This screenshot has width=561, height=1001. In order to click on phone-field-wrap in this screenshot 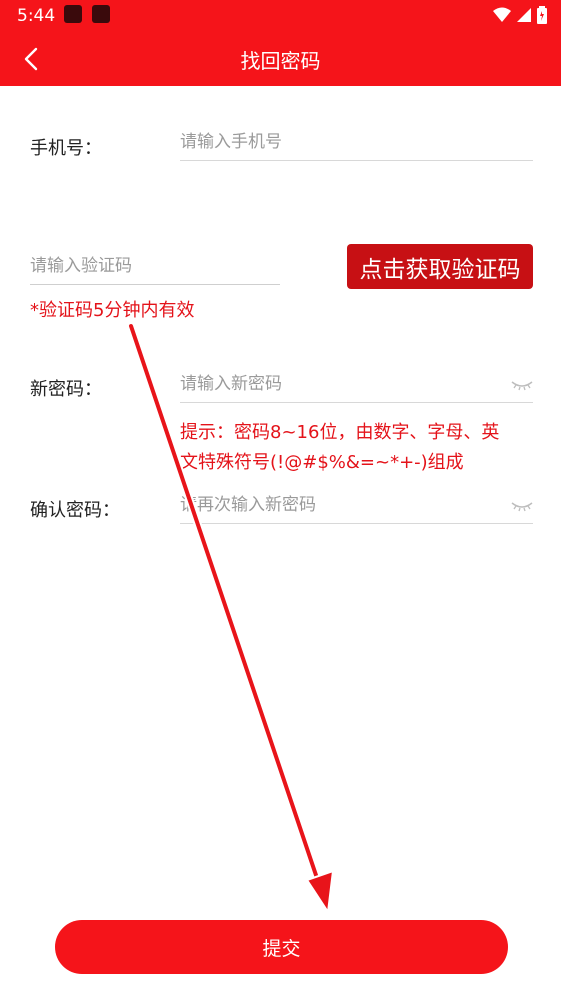, I will do `click(356, 142)`.